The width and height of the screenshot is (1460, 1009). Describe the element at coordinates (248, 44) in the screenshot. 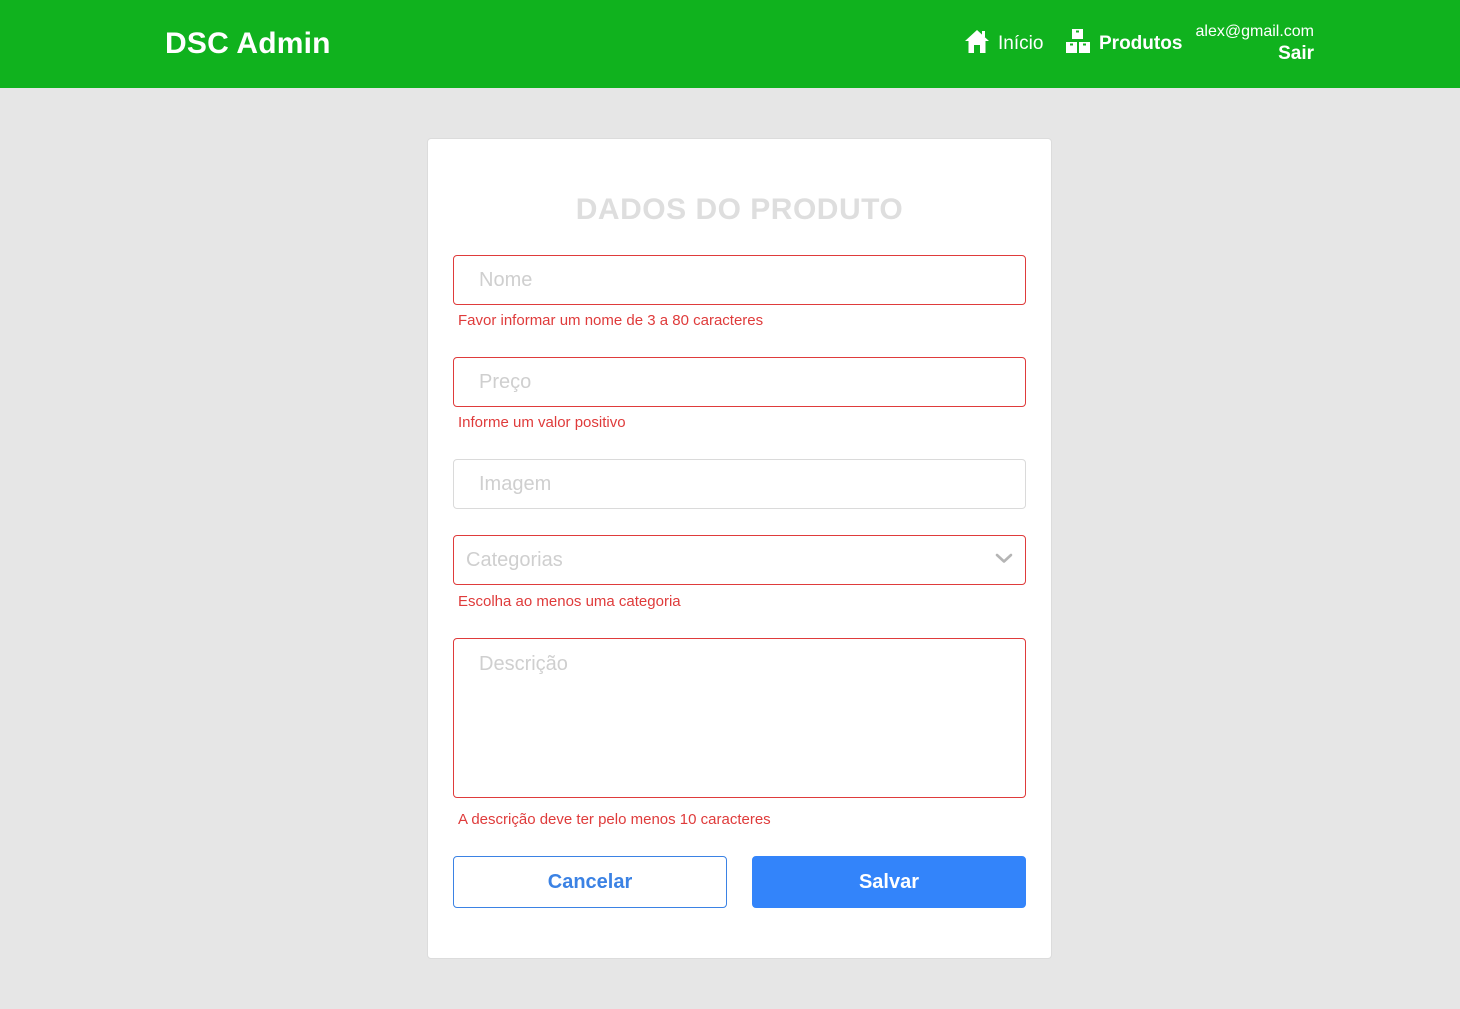

I see `brand-title: DSC Admin` at that location.